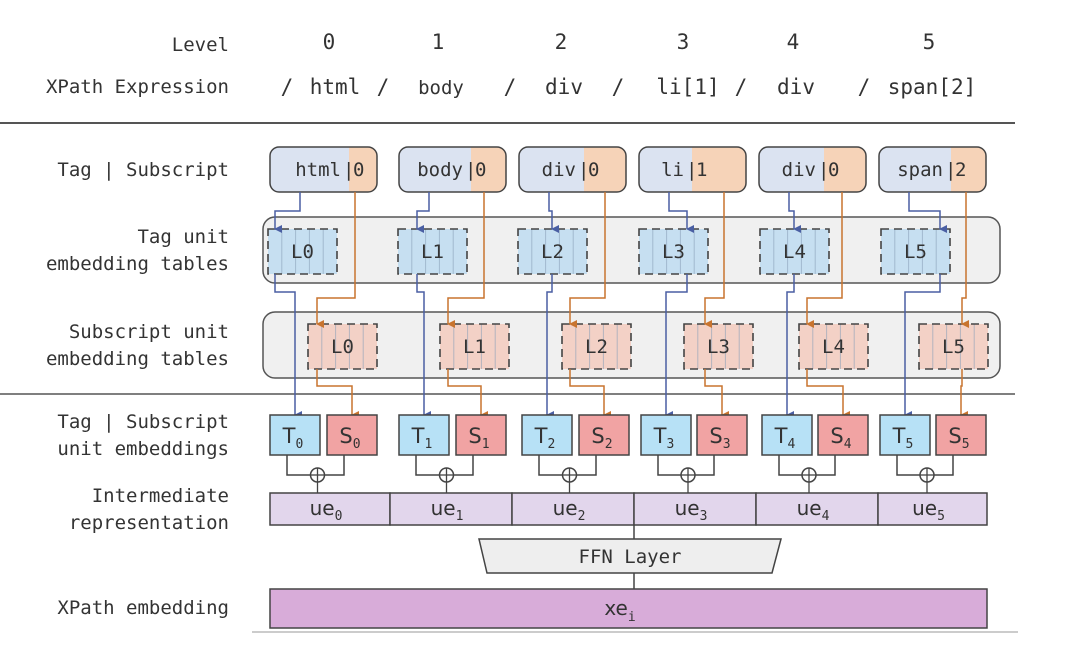 This screenshot has width=1080, height=650. What do you see at coordinates (149, 523) in the screenshot?
I see `row-label-intermediate-2: representation` at bounding box center [149, 523].